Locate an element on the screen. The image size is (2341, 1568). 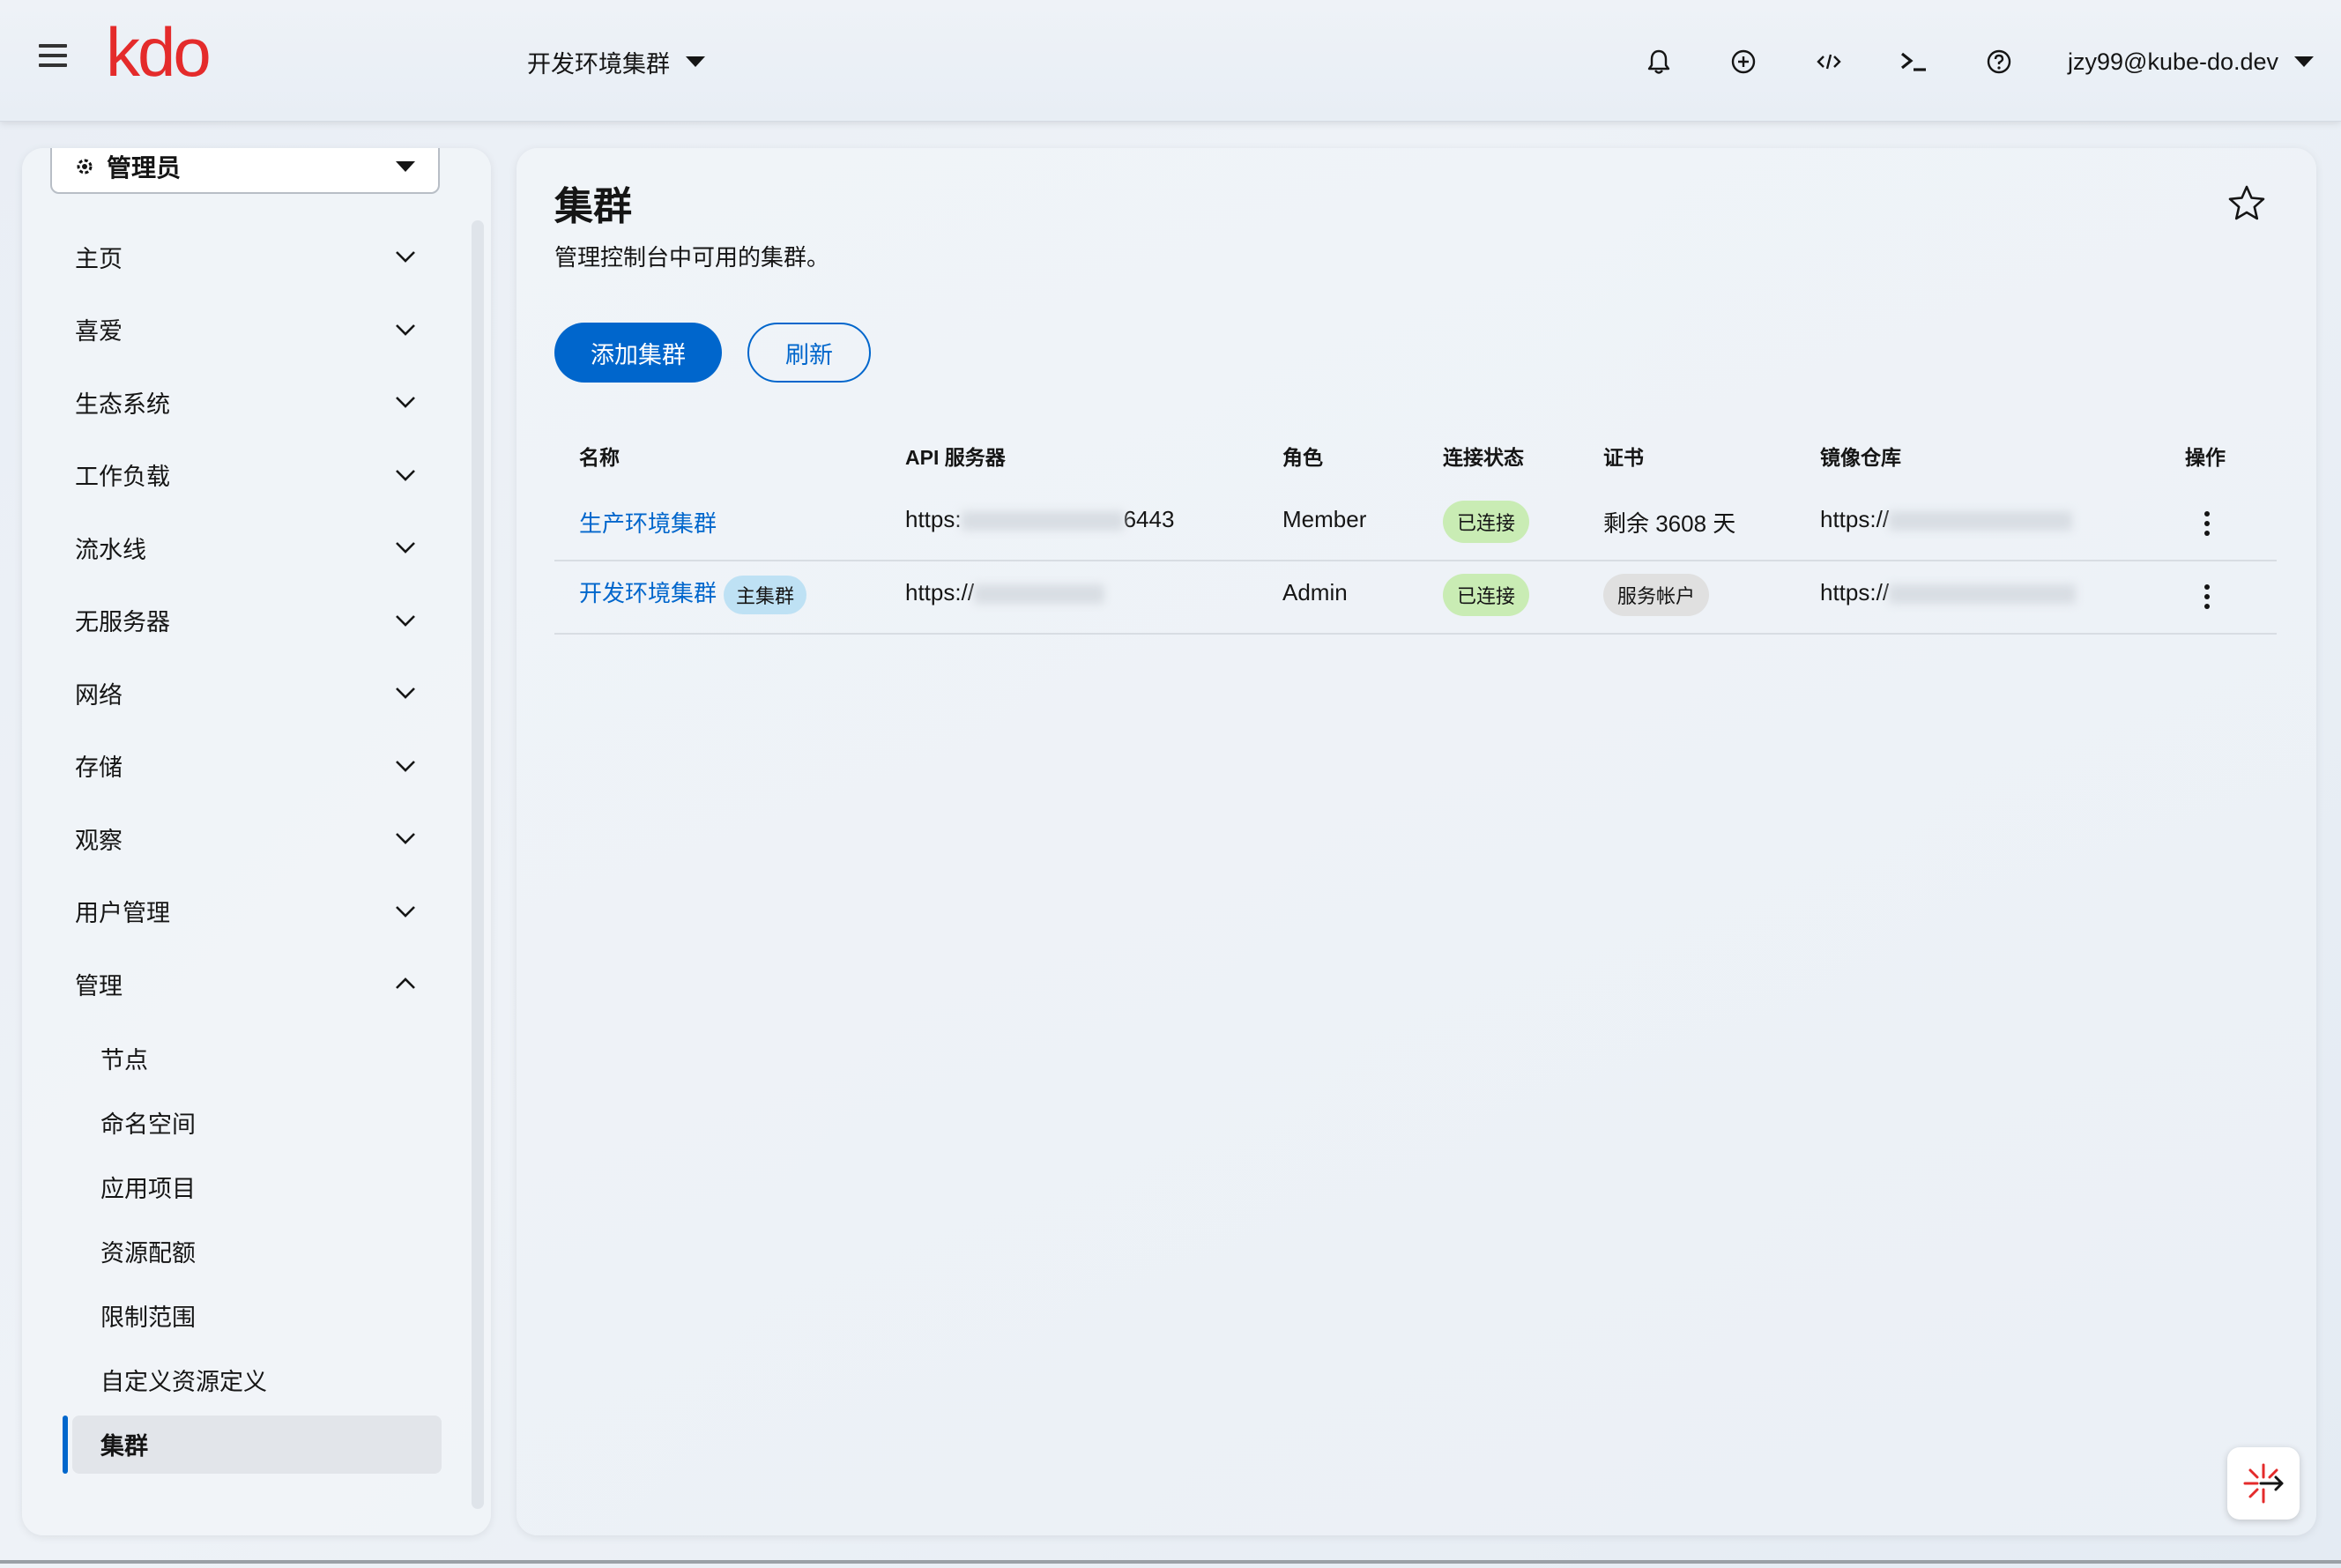
sidebar-scrollbar is located at coordinates (478, 864).